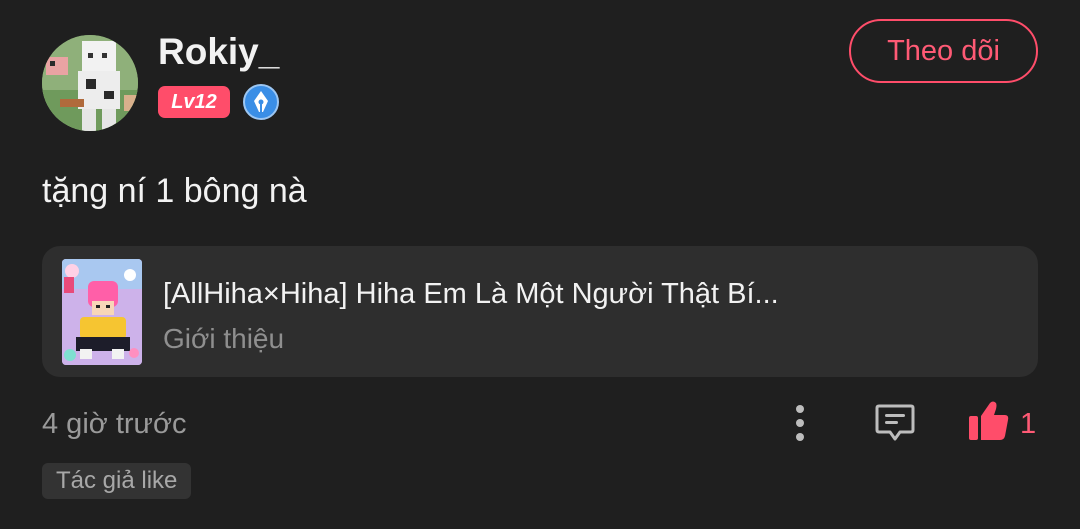 This screenshot has width=1080, height=529. Describe the element at coordinates (218, 52) in the screenshot. I see `username: Rokiy_` at that location.